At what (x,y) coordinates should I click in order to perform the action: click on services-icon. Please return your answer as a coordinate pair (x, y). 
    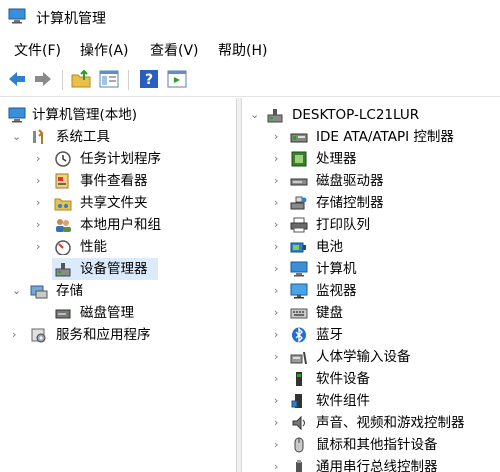
    Looking at the image, I should click on (39, 335).